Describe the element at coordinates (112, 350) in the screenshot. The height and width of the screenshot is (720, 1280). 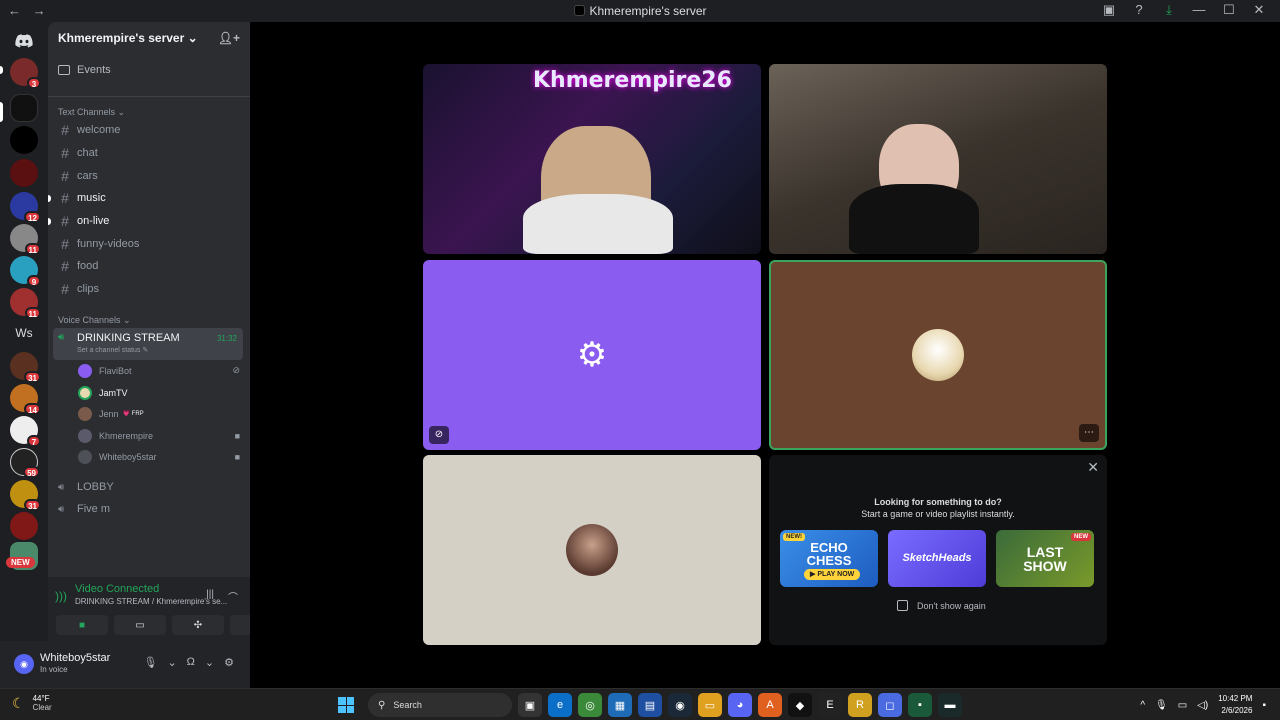
I see `channel-status-prompt: Set a channel status ✎` at that location.